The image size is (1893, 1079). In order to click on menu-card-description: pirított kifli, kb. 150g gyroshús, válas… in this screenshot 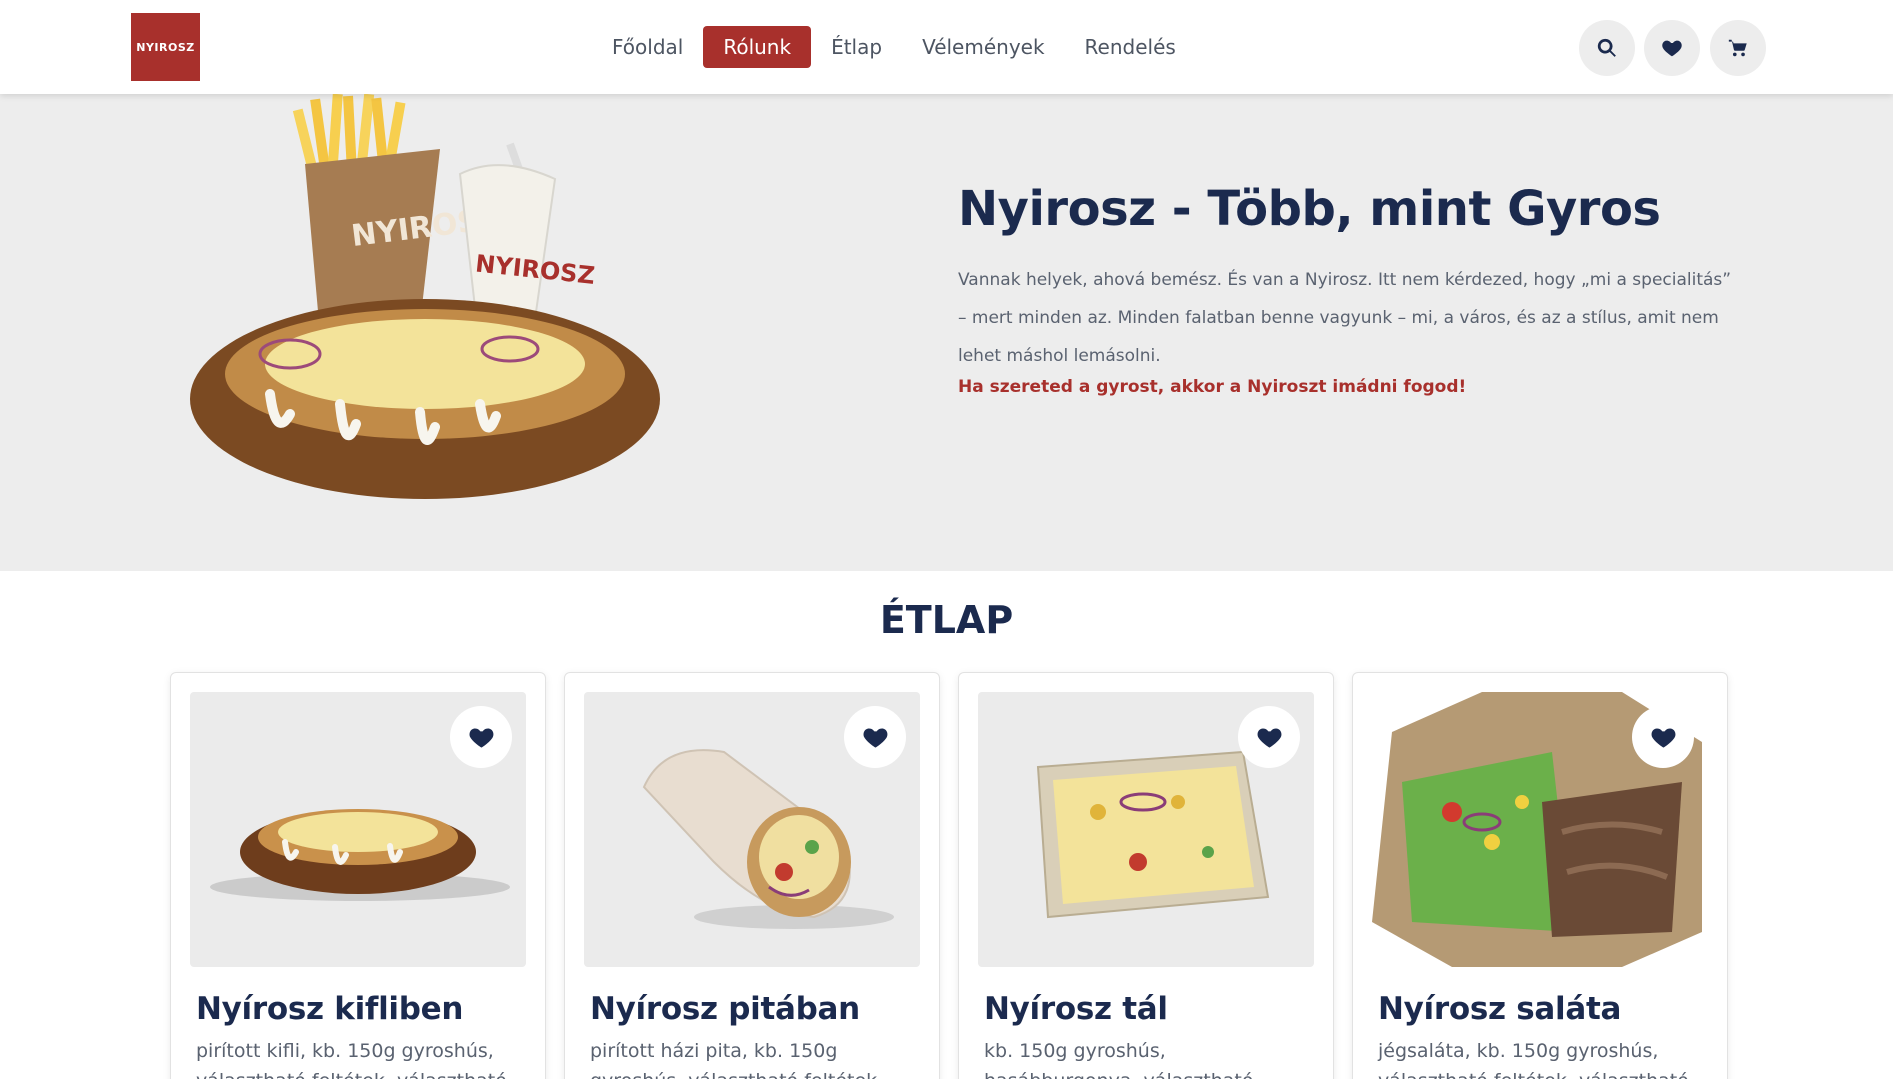, I will do `click(351, 1059)`.